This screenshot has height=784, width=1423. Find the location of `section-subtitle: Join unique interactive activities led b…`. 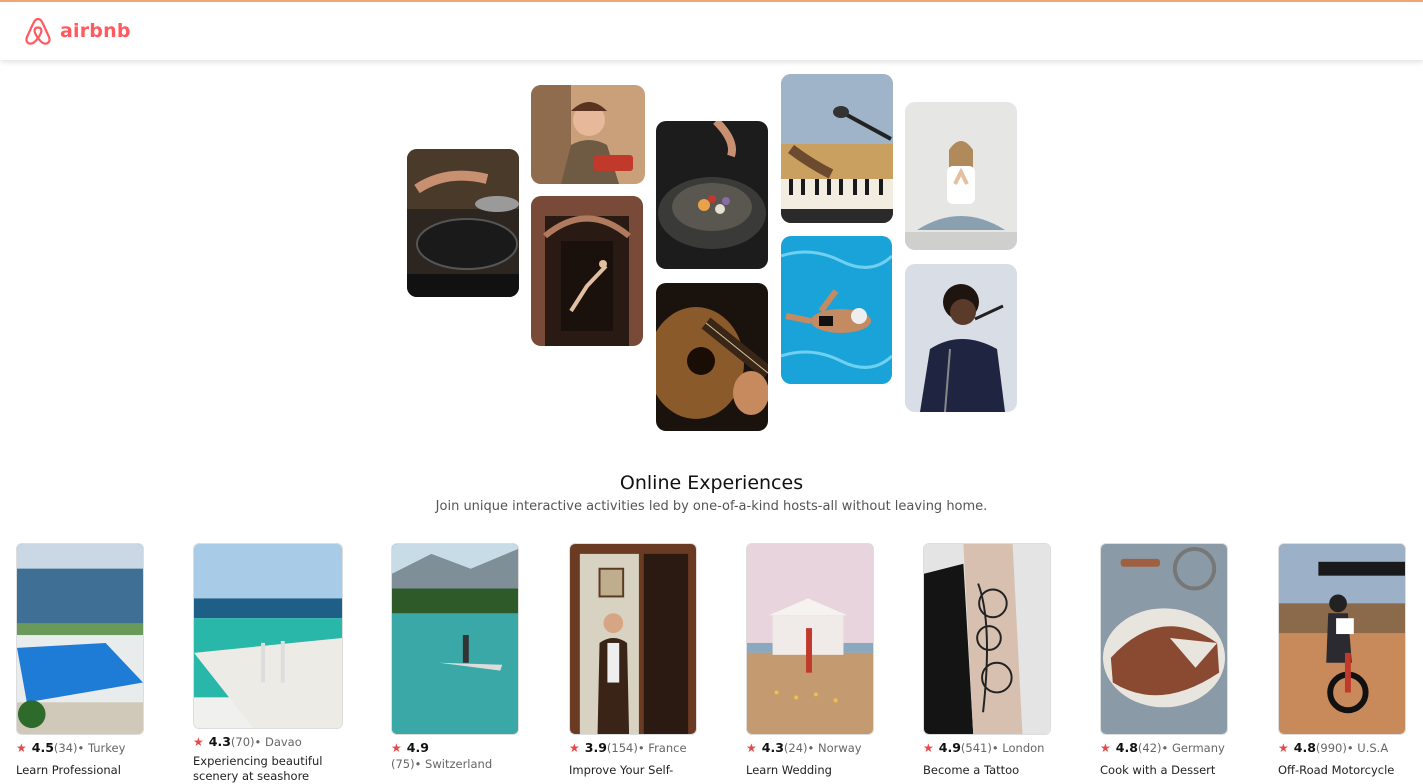

section-subtitle: Join unique interactive activities led b… is located at coordinates (711, 506).